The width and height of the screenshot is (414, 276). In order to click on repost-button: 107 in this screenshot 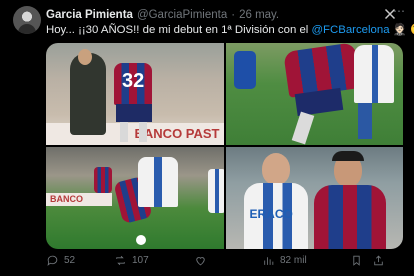, I will do `click(154, 260)`.